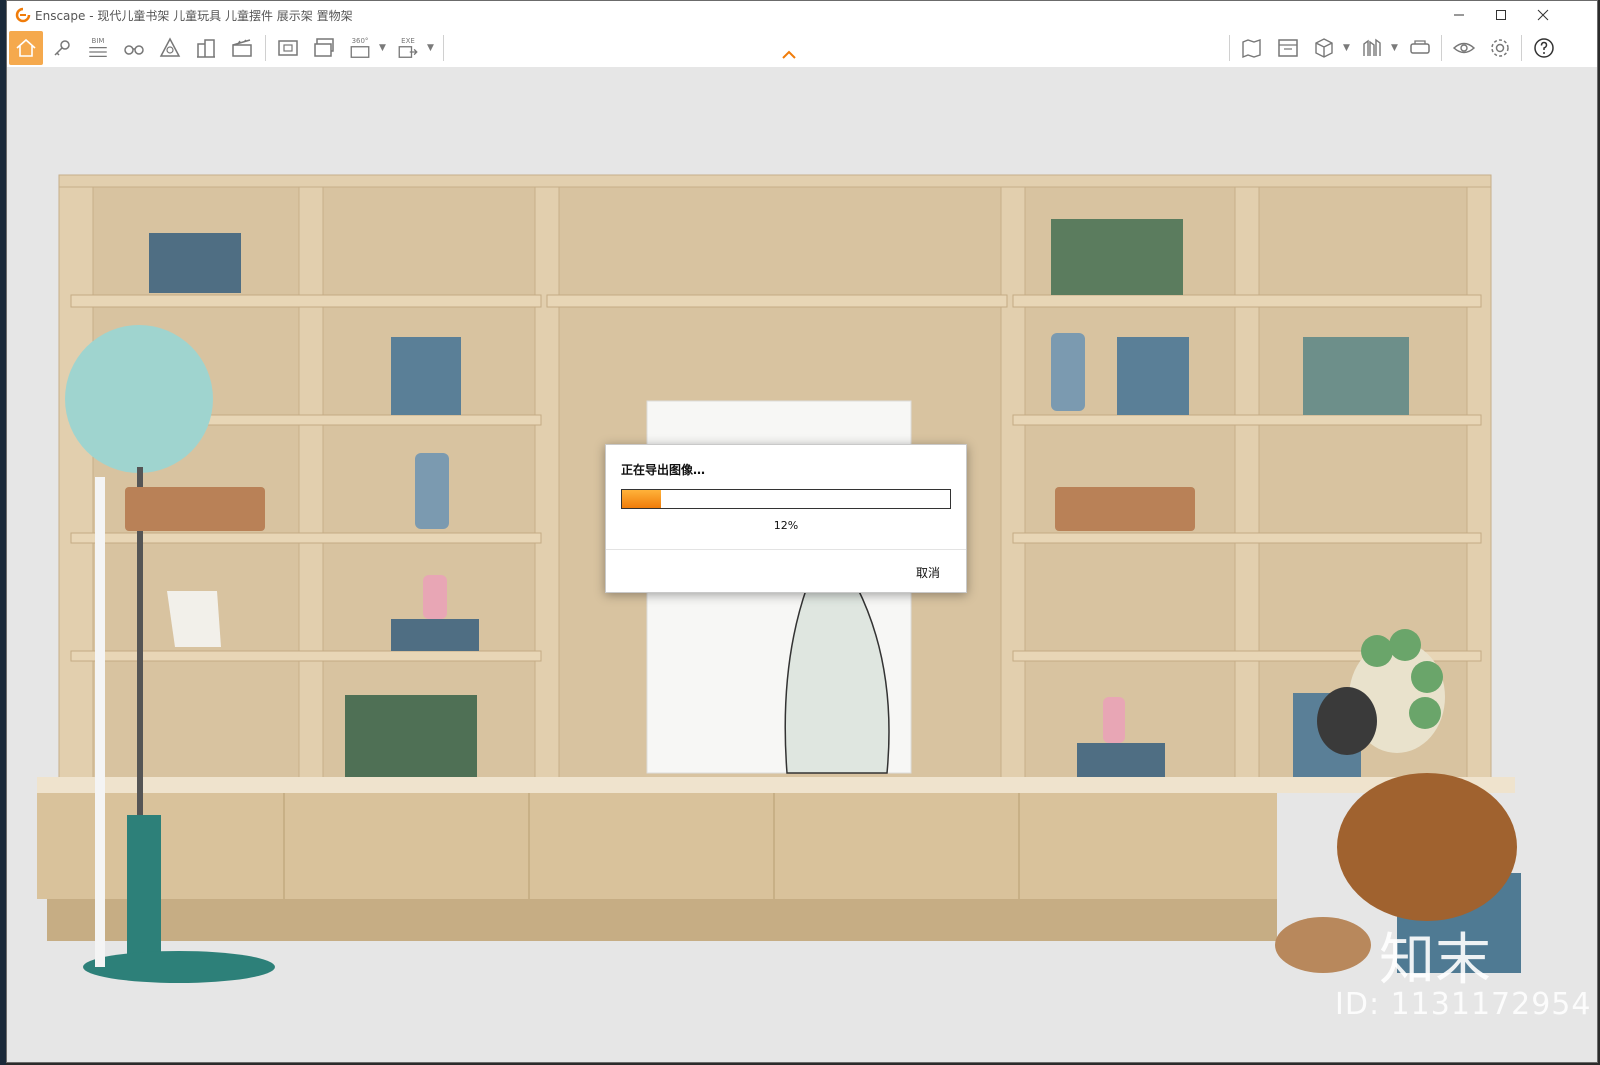  Describe the element at coordinates (408, 52) in the screenshot. I see `export-icon` at that location.